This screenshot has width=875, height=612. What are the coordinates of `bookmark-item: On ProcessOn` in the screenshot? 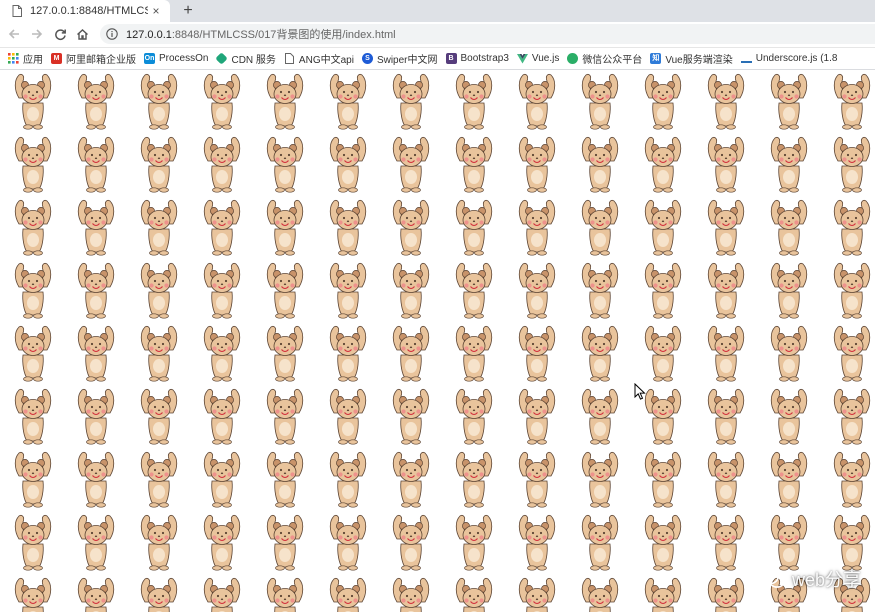 It's located at (176, 58).